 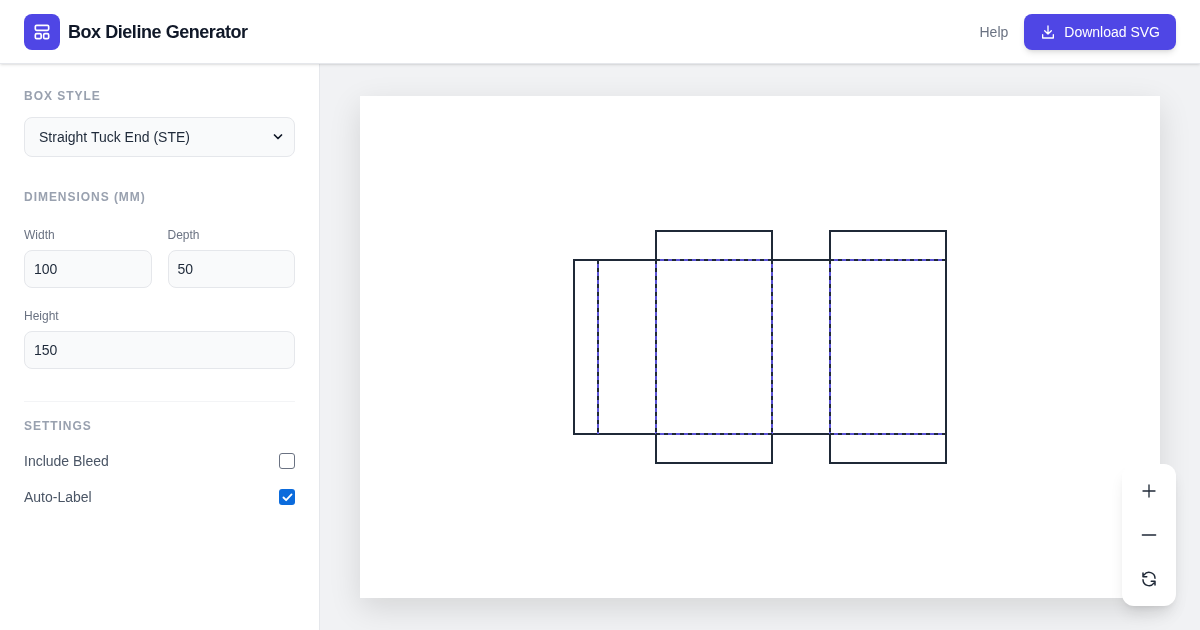 What do you see at coordinates (42, 31) in the screenshot?
I see `logo-icon` at bounding box center [42, 31].